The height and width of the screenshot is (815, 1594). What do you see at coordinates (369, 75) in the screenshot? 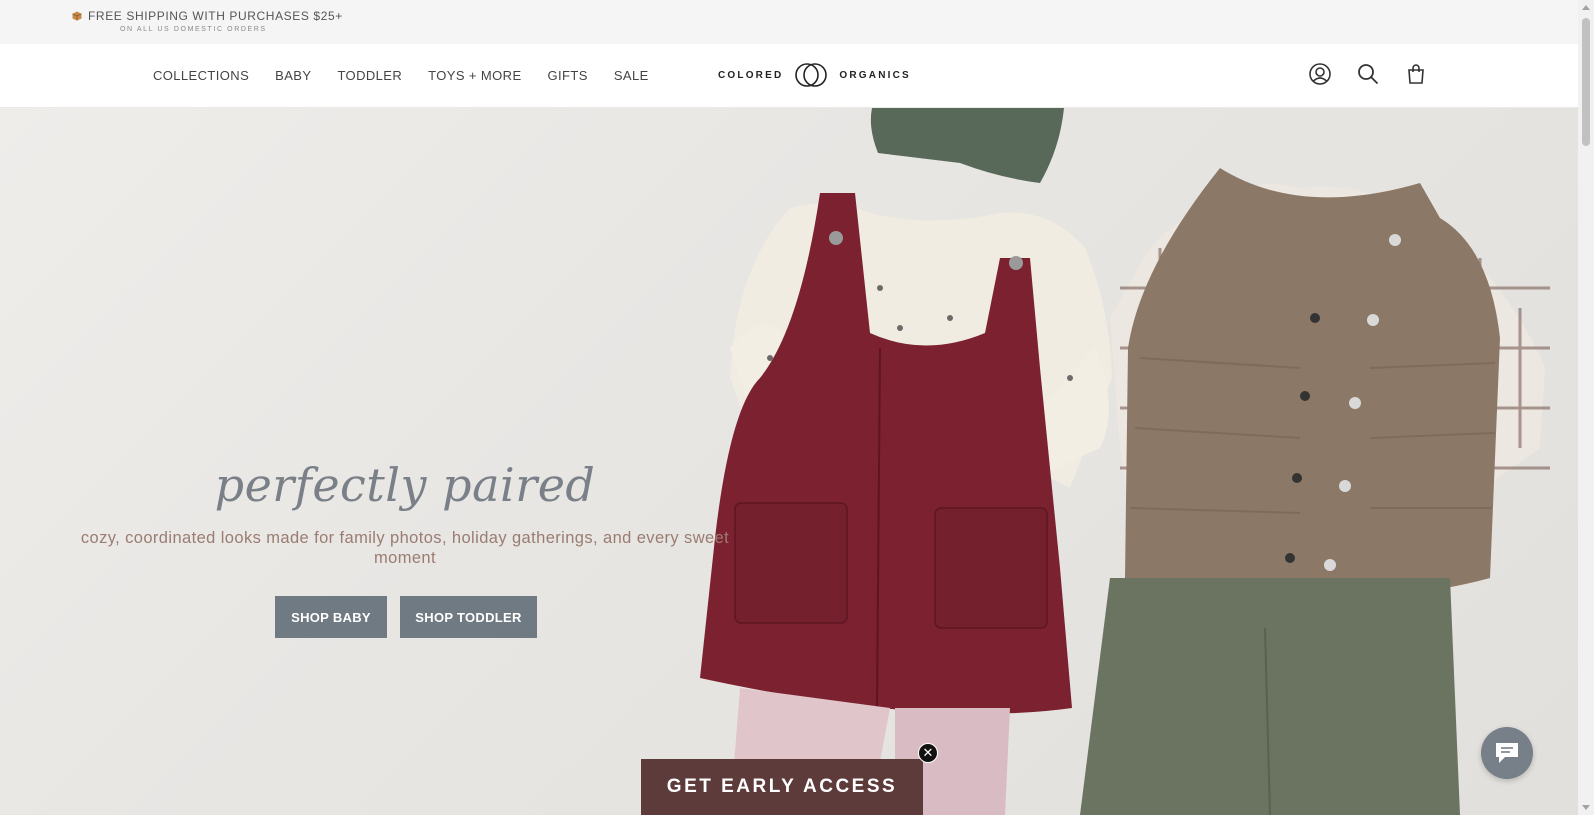
I see `nav-toddler: TODDLER` at bounding box center [369, 75].